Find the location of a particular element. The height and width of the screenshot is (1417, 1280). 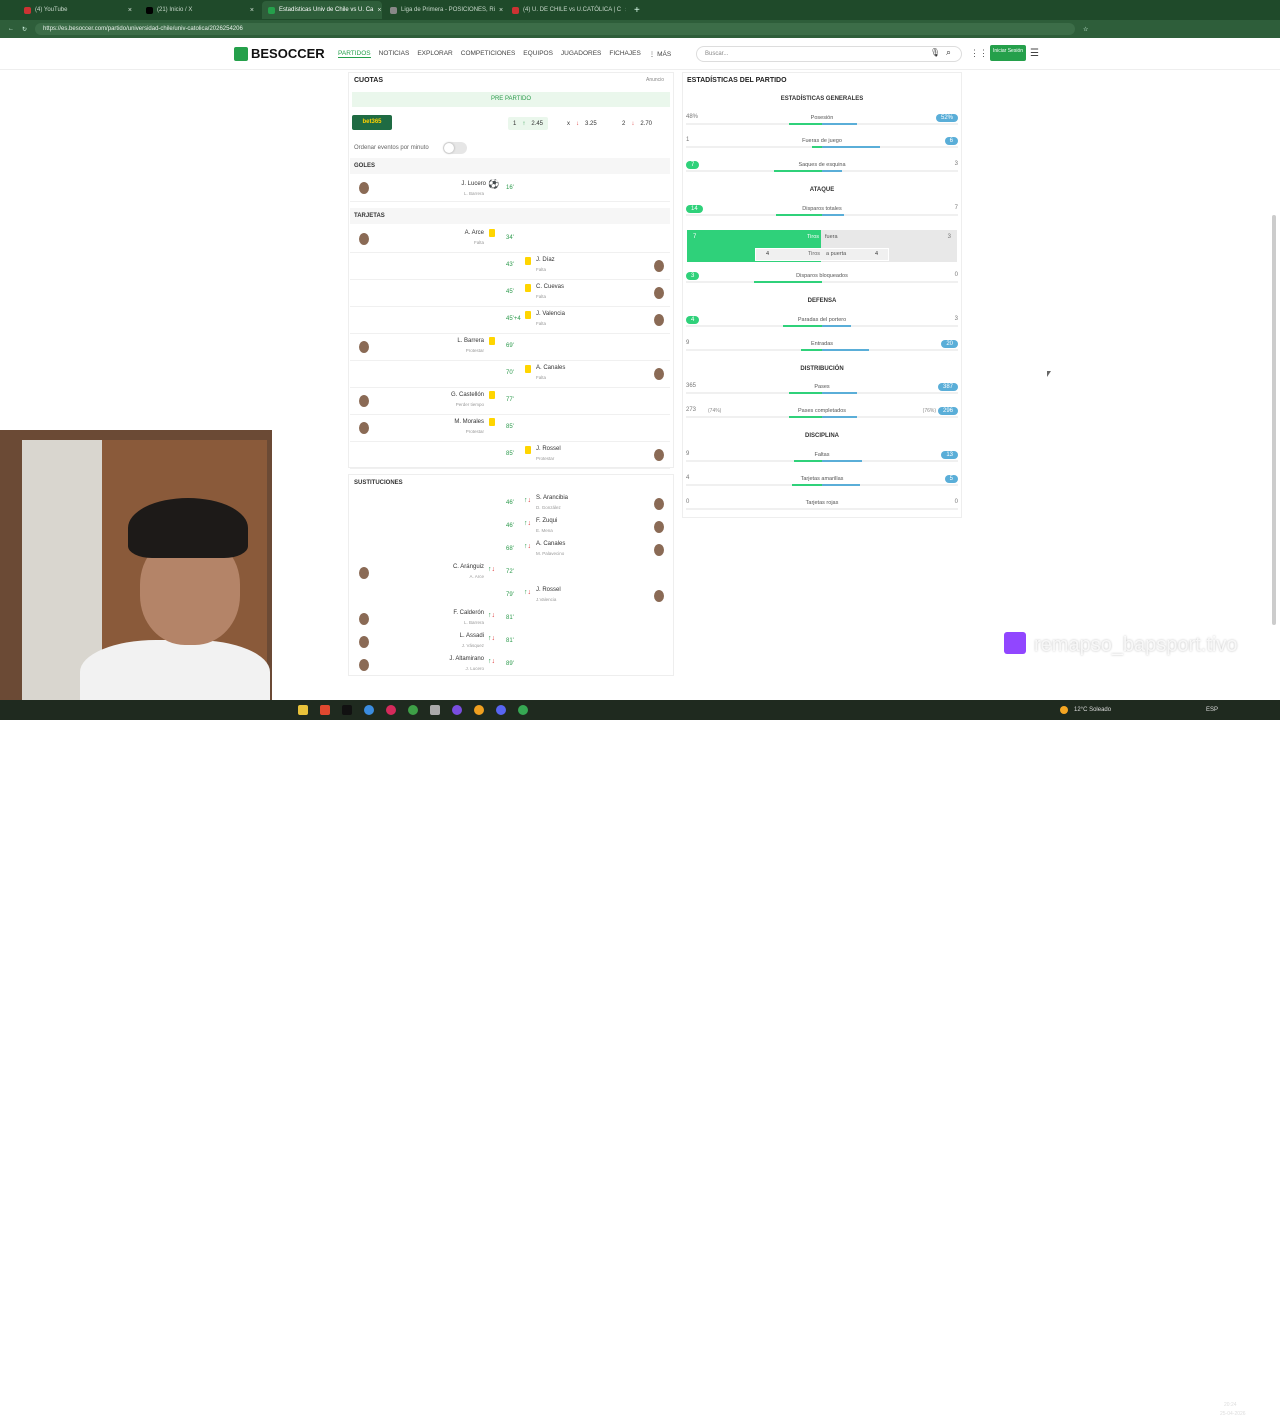

on-target-label: Tiros is located at coordinates (814, 254).